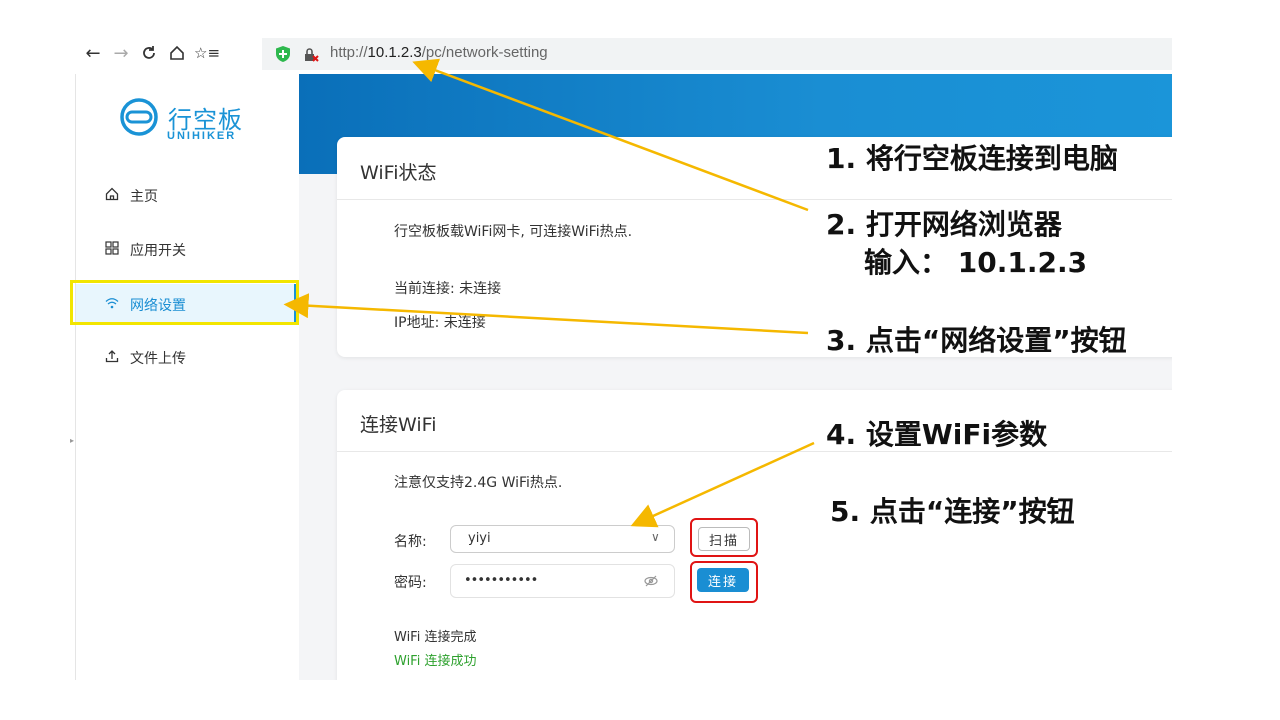 The image size is (1280, 720). What do you see at coordinates (562, 581) in the screenshot?
I see `password-input: •••••••••••` at bounding box center [562, 581].